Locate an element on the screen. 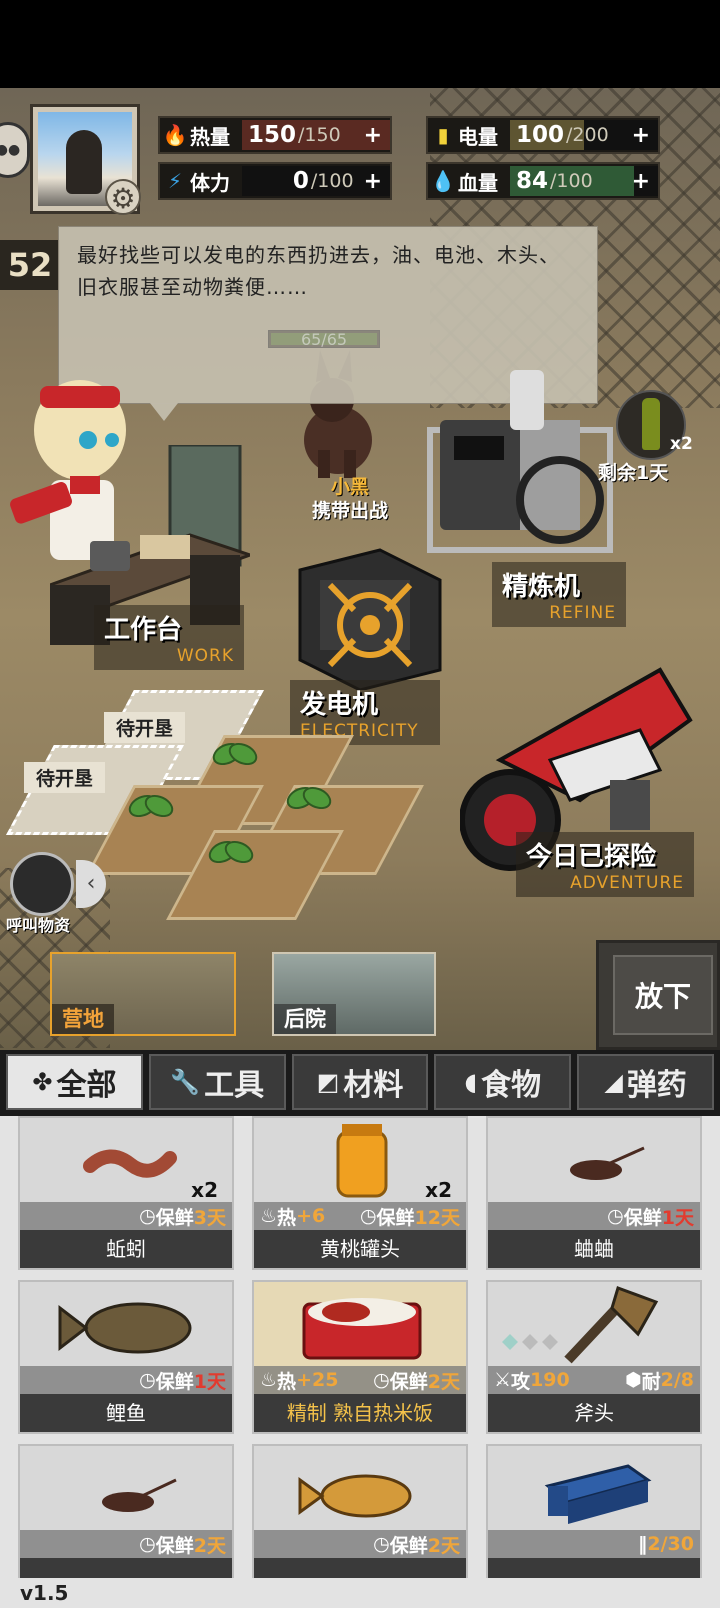 Image resolution: width=720 pixels, height=1608 pixels. material-icon: ◩ is located at coordinates (328, 1082).